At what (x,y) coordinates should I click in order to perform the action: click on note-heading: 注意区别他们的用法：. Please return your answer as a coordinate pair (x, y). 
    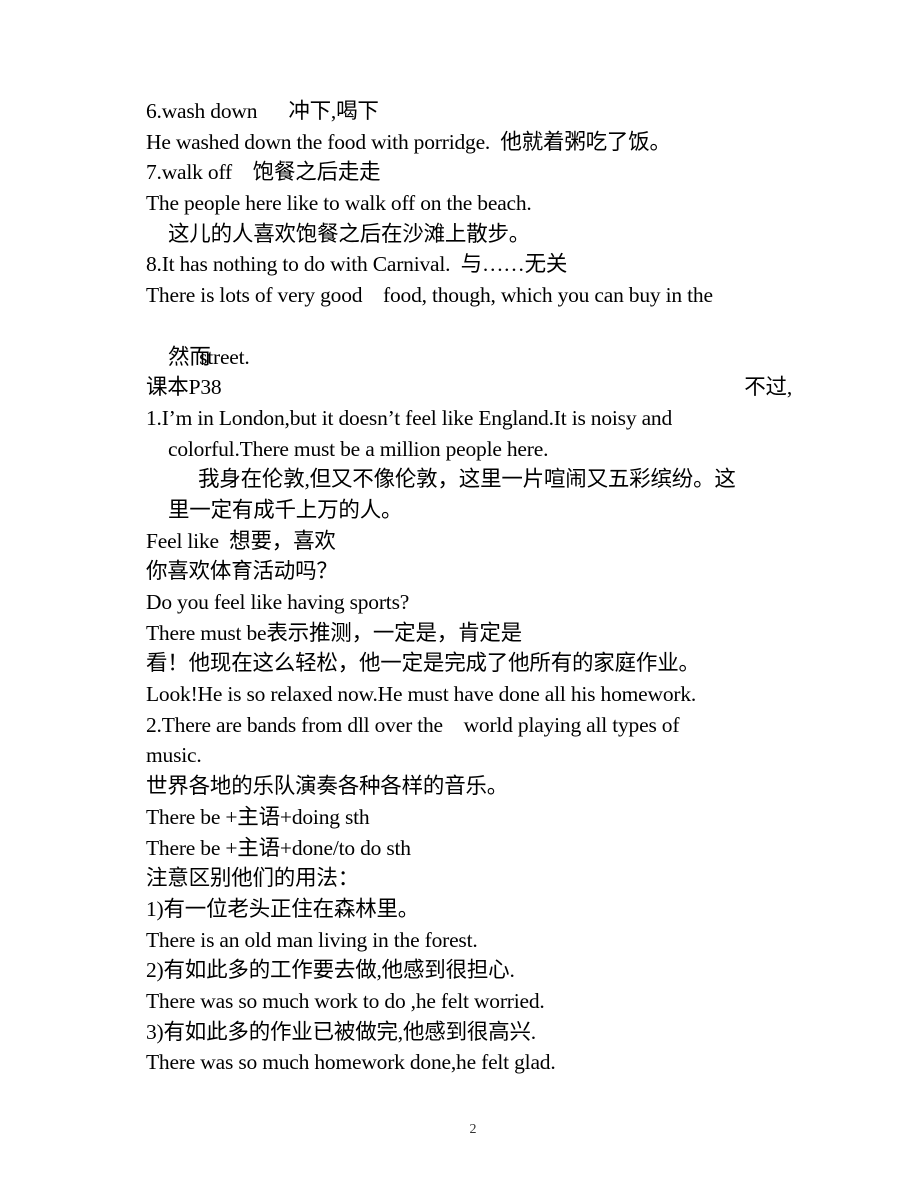
    Looking at the image, I should click on (253, 878).